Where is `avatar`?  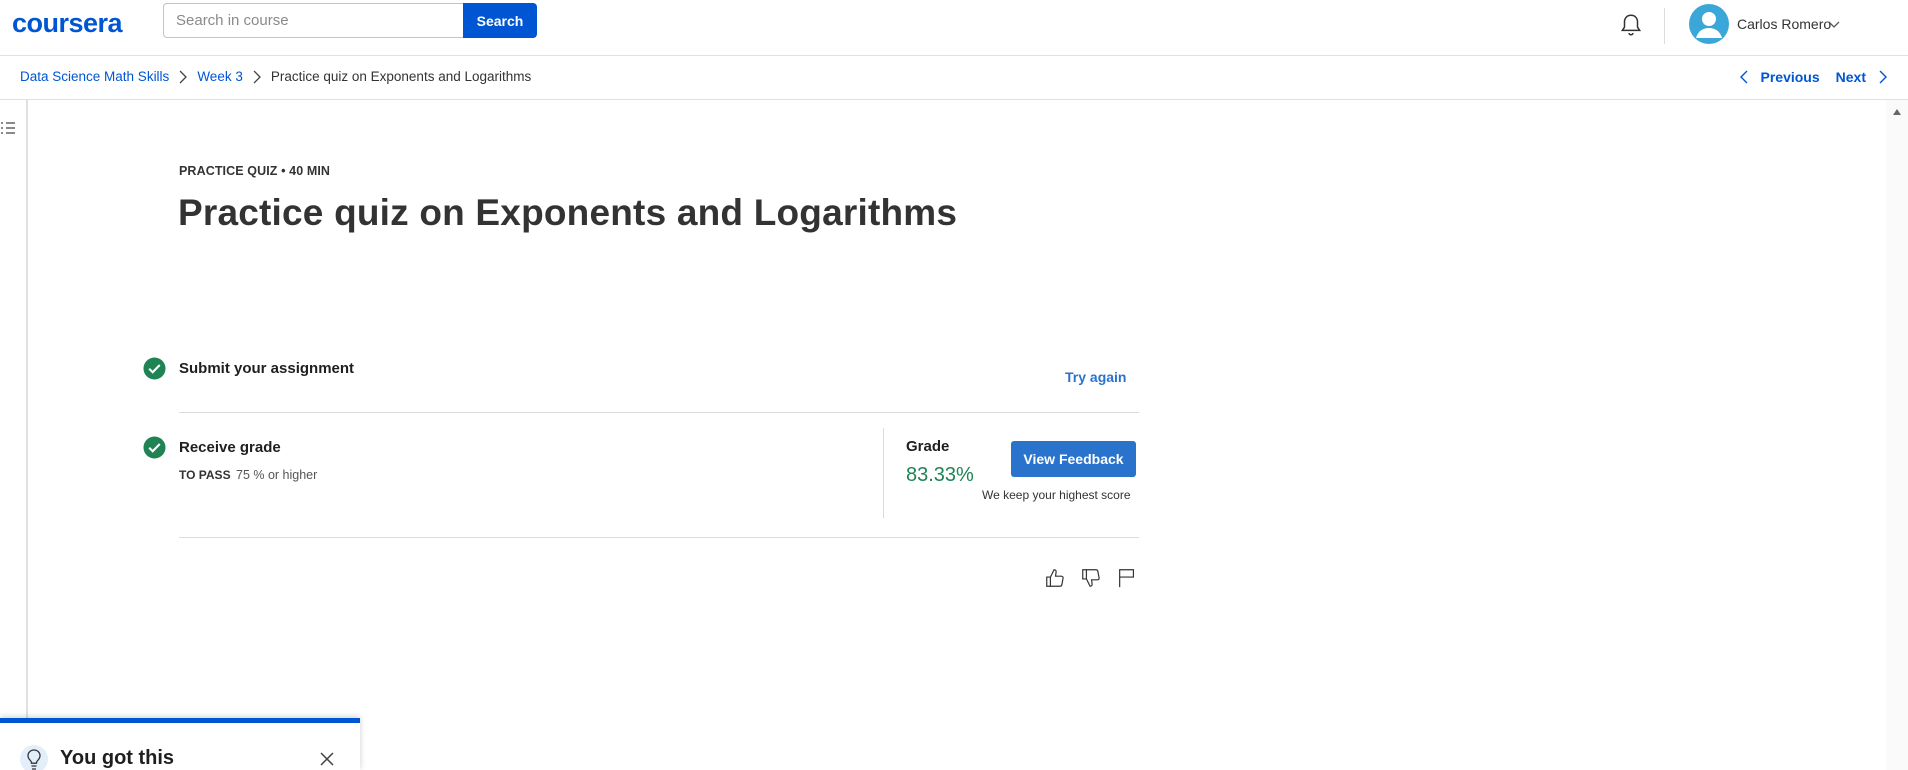
avatar is located at coordinates (1709, 24).